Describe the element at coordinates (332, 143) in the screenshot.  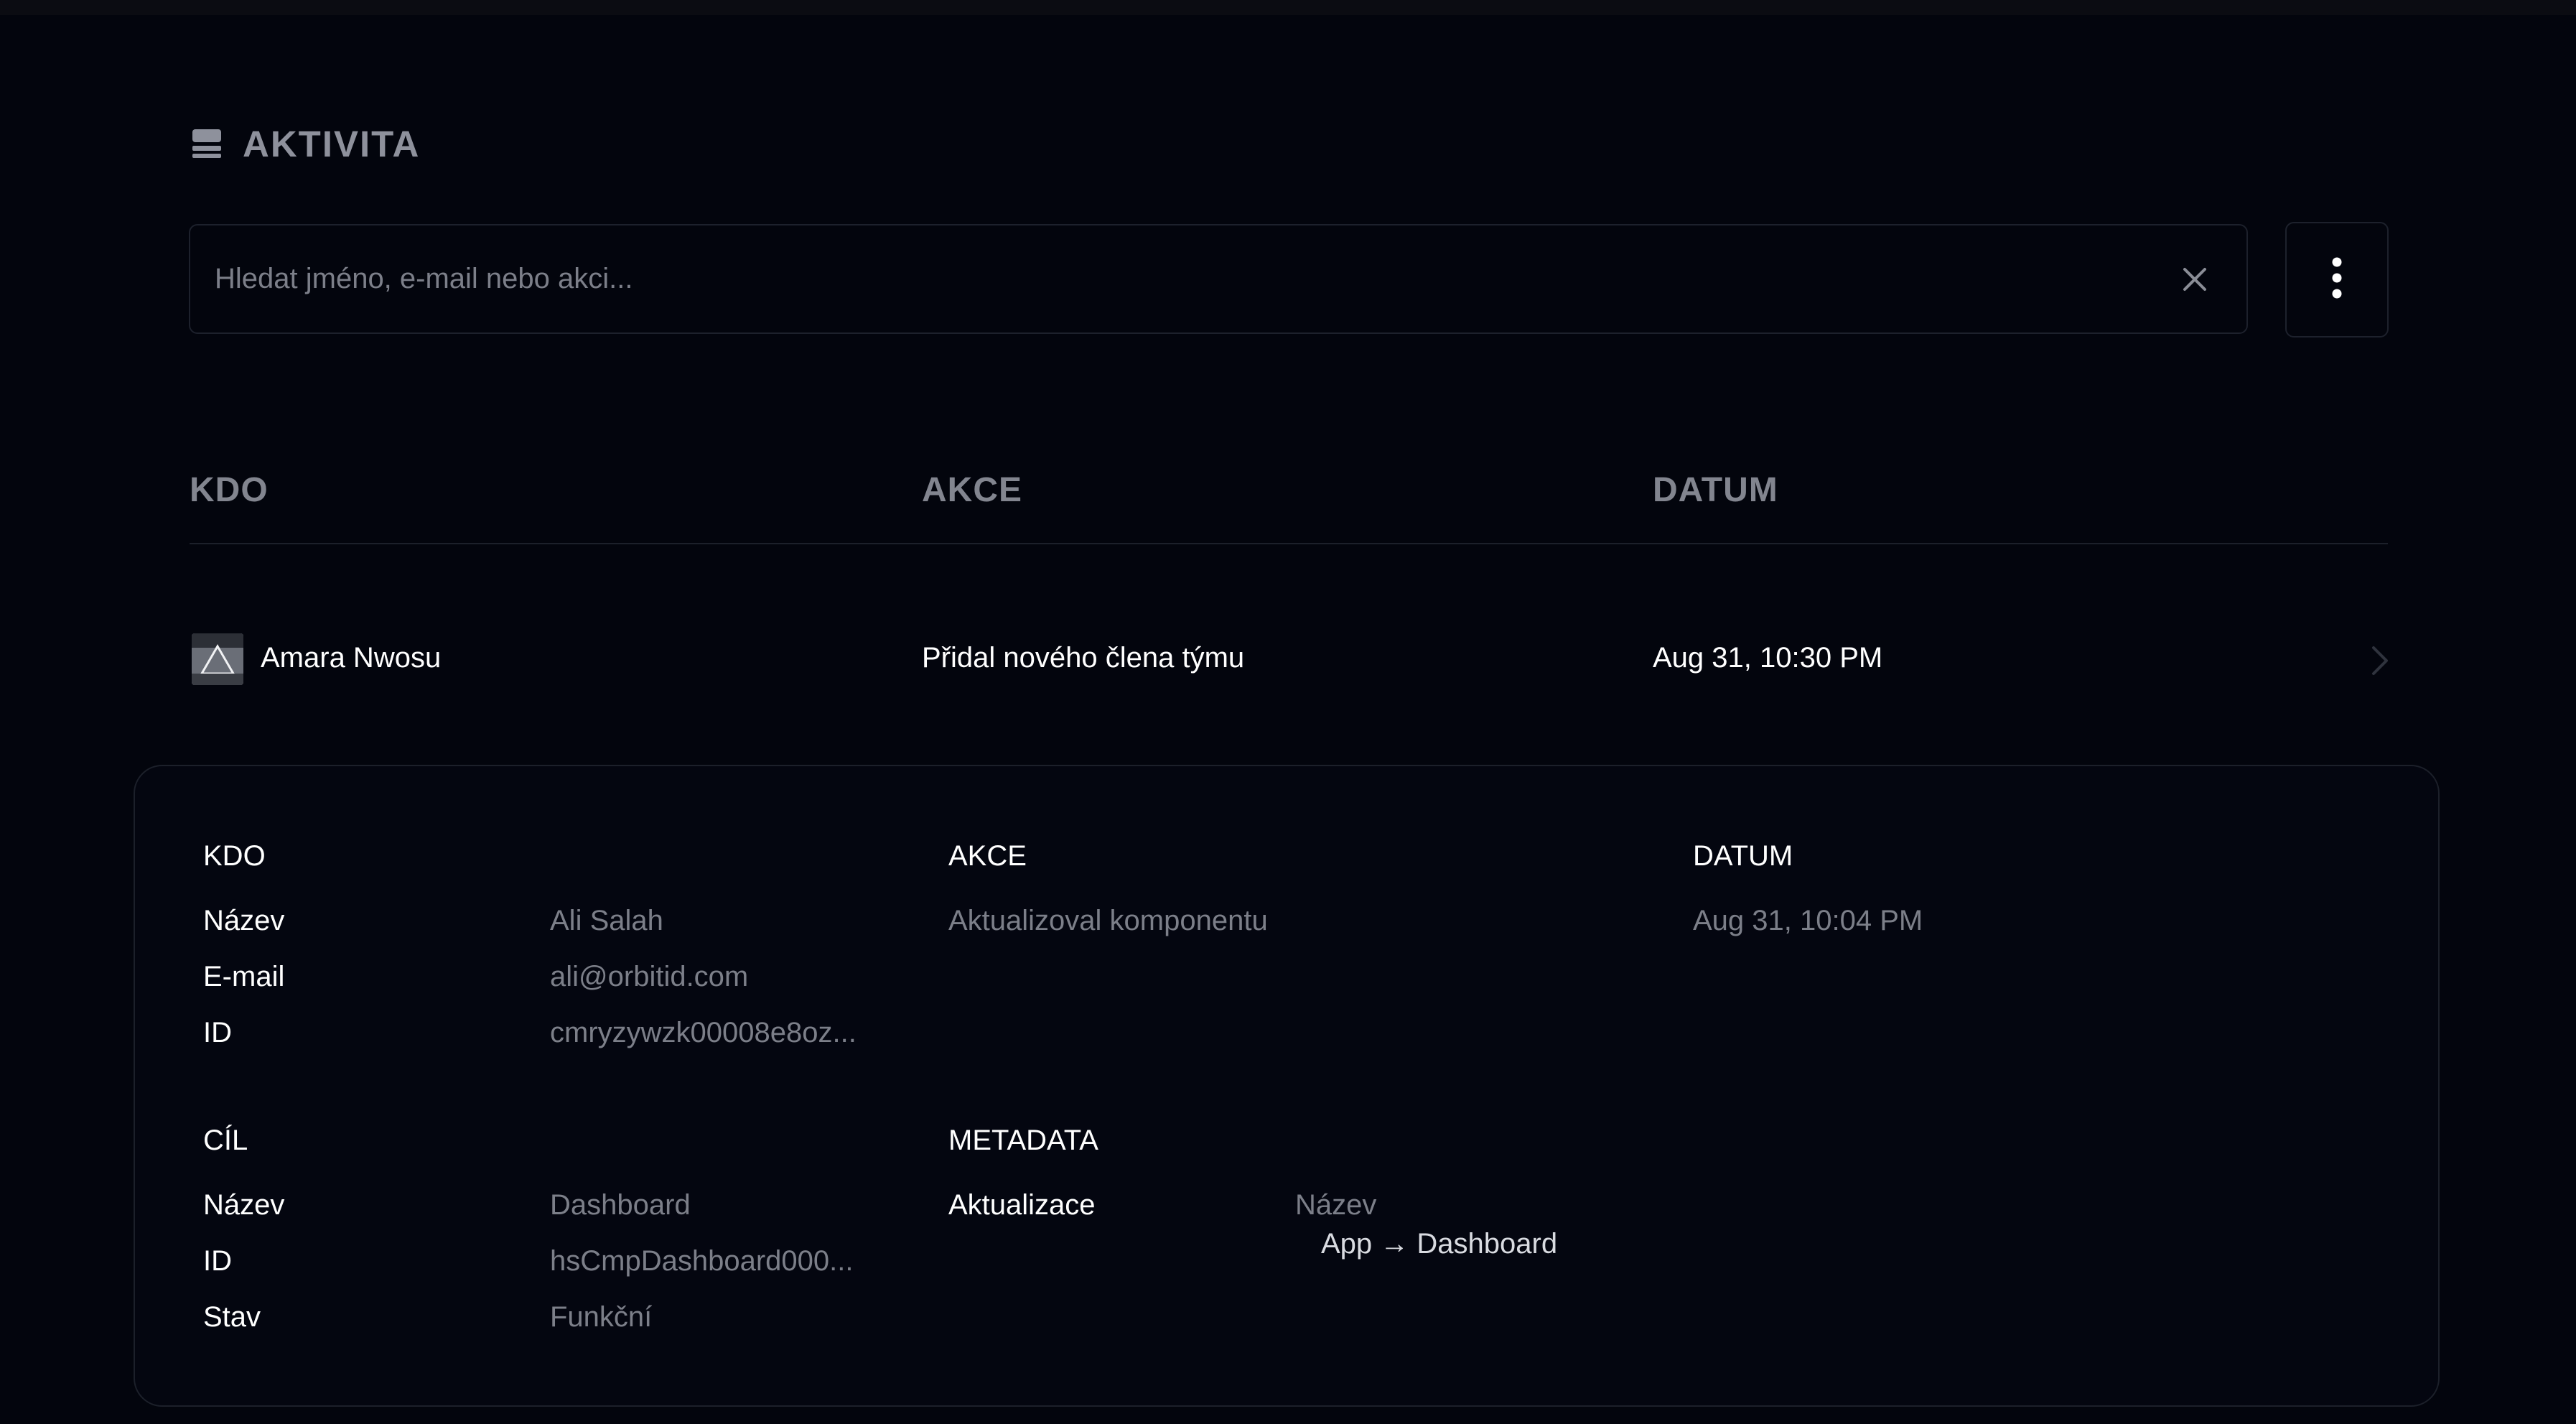
I see `page-title: AKTIVITA` at that location.